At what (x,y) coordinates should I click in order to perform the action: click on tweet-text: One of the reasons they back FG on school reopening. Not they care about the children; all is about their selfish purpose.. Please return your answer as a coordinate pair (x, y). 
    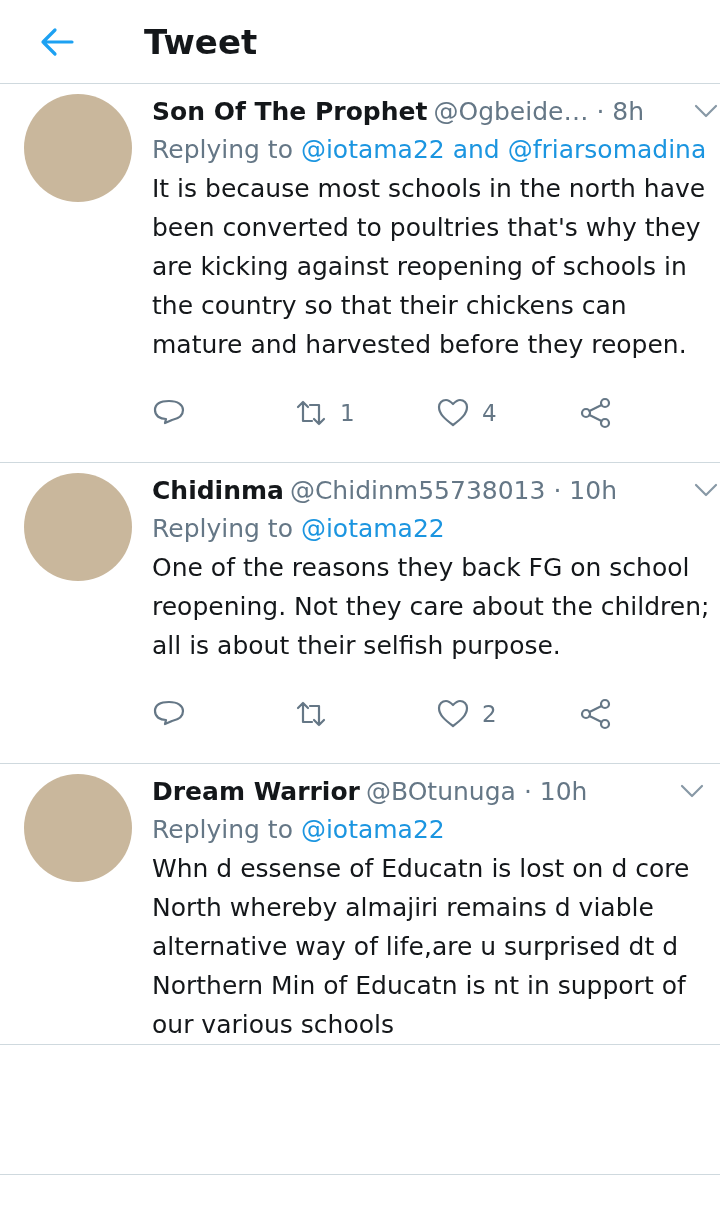
    Looking at the image, I should click on (431, 607).